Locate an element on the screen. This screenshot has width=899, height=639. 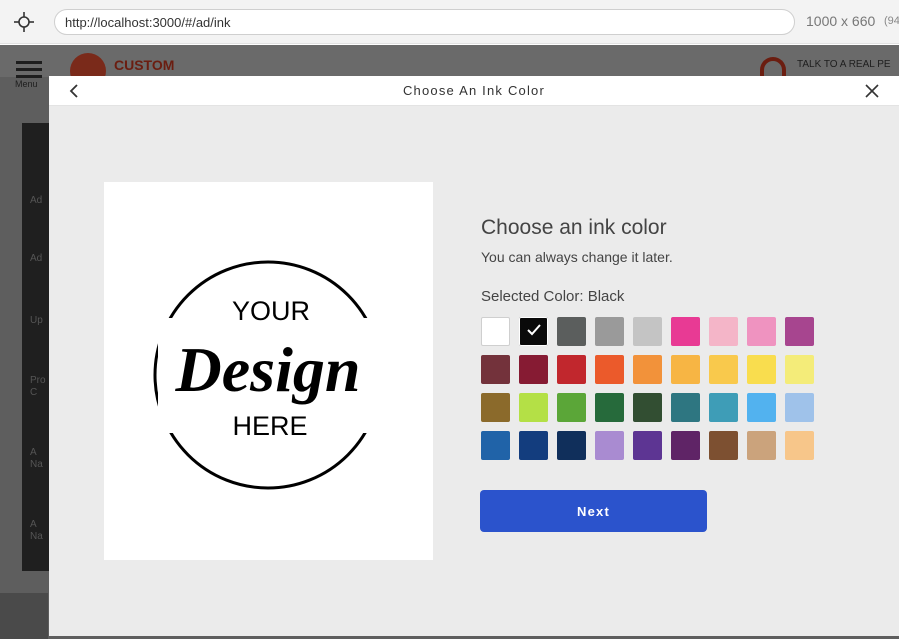
design-text-design: Design is located at coordinates (268, 369).